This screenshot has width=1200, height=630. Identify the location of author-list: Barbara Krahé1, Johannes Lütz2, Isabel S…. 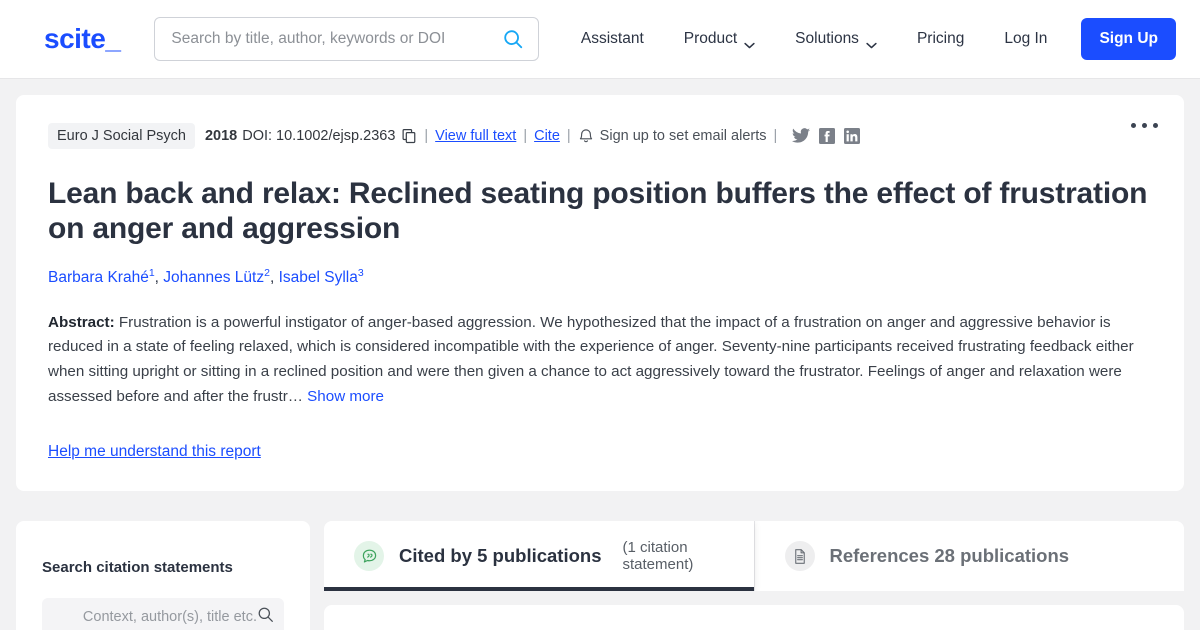
(206, 276).